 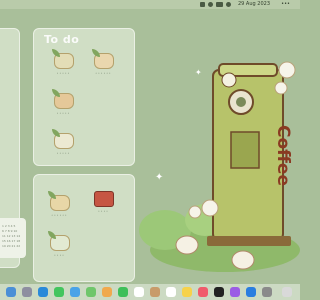 What do you see at coordinates (229, 80) in the screenshot?
I see `sleeping-cat` at bounding box center [229, 80].